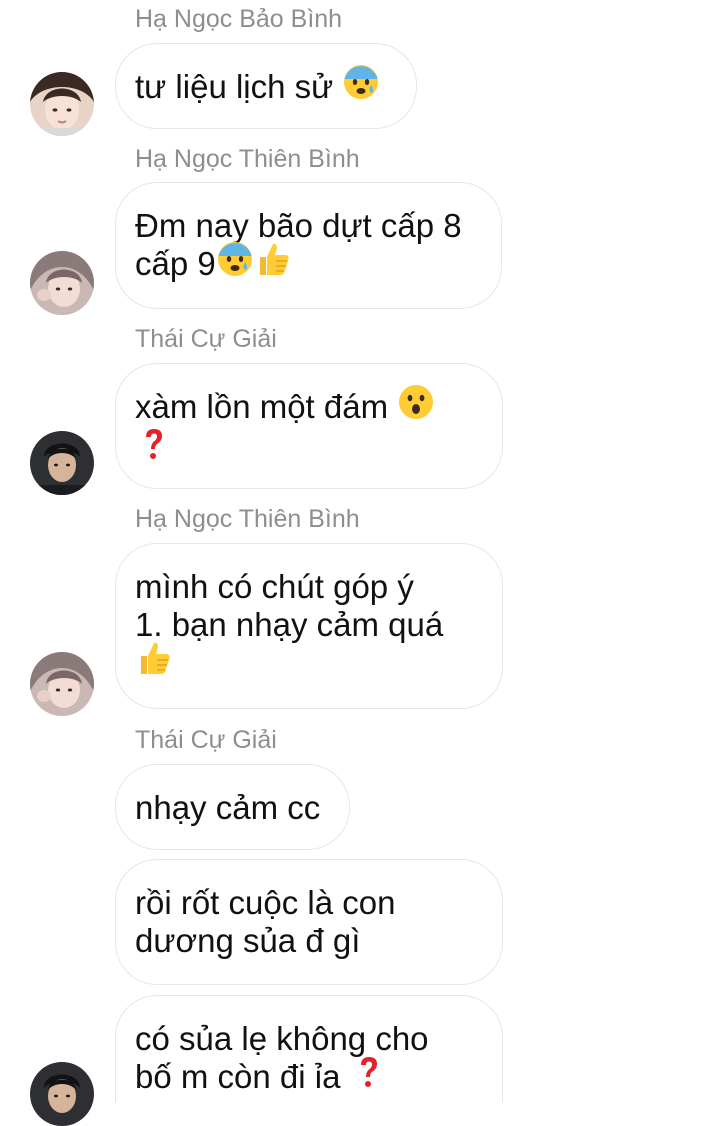 The width and height of the screenshot is (720, 1126). I want to click on surprised-face-icon, so click(416, 406).